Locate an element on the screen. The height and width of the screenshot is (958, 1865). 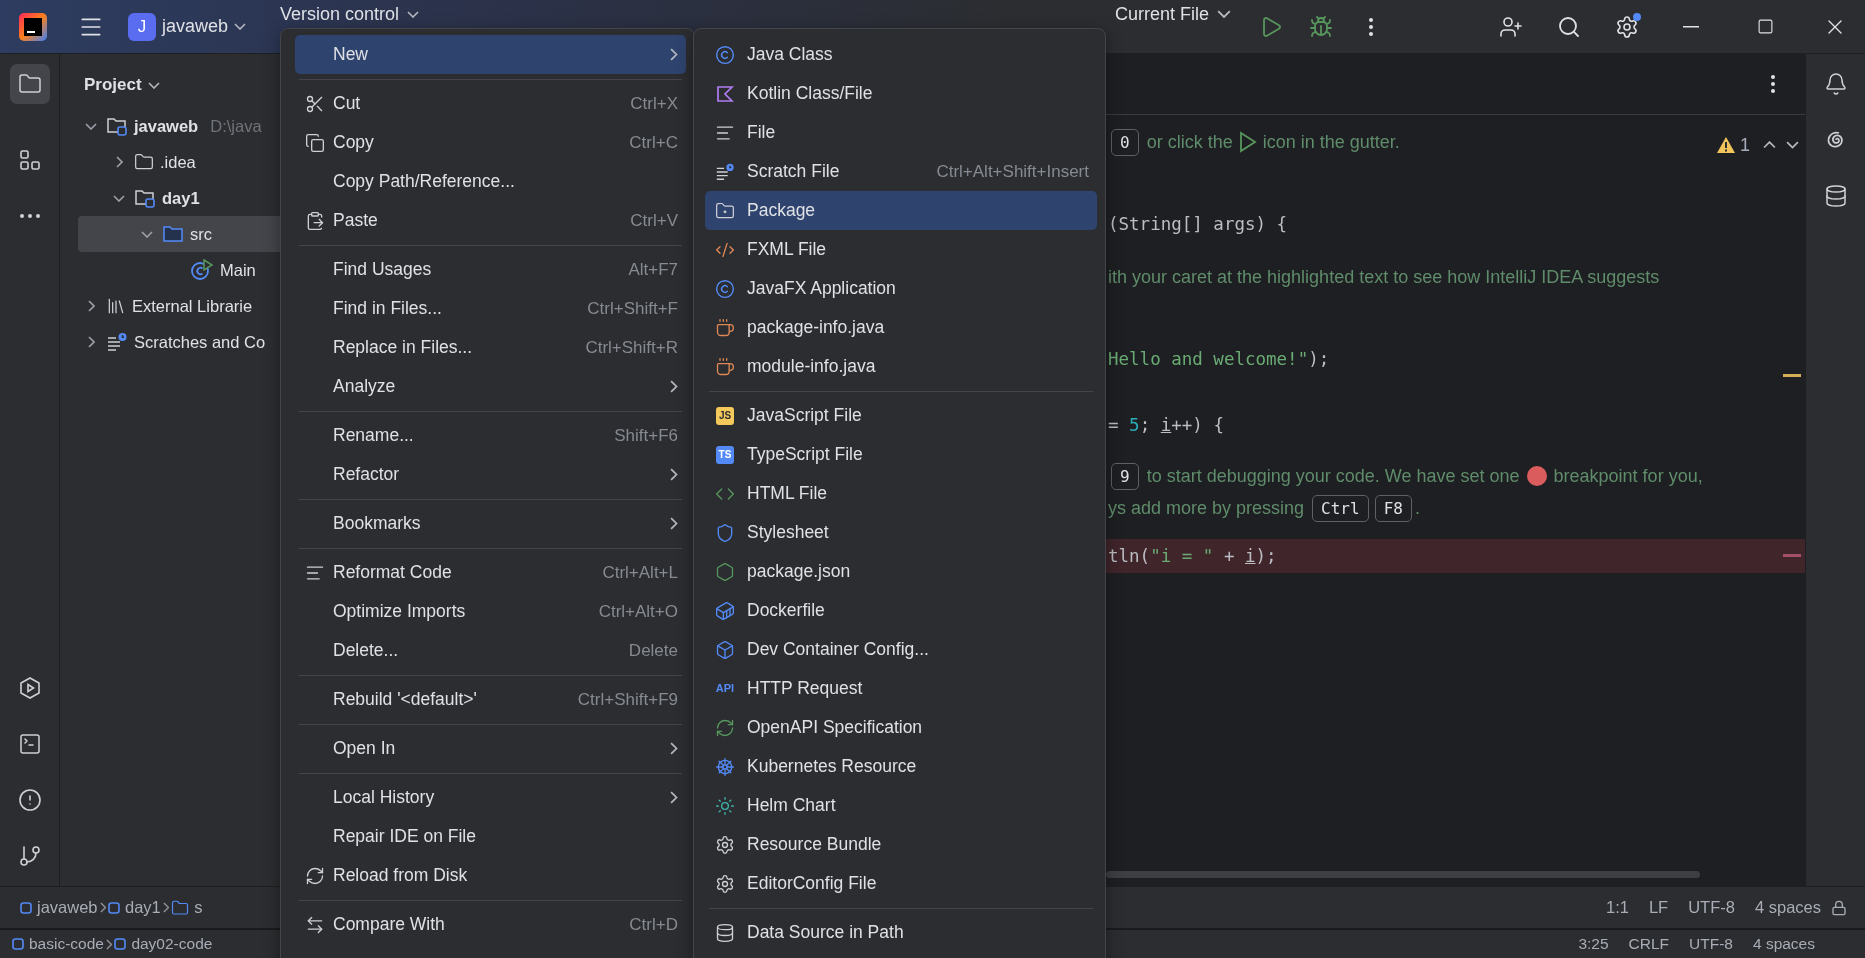
shortcut-label: Ctrl+Alt+Shift+Insert is located at coordinates (1012, 171).